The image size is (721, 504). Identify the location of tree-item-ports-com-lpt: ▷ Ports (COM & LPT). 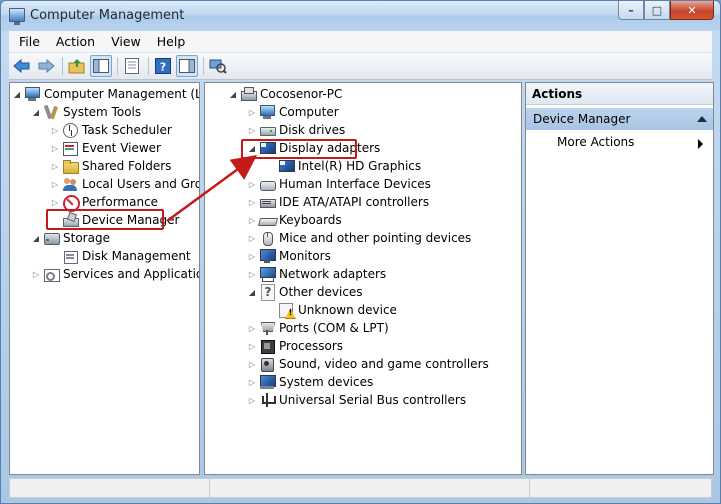
(318, 328).